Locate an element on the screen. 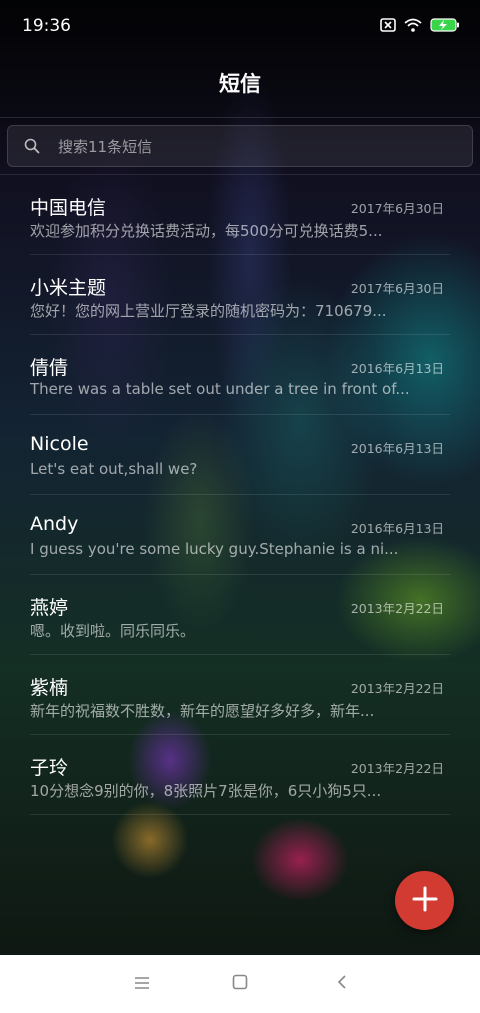  search-input is located at coordinates (258, 147).